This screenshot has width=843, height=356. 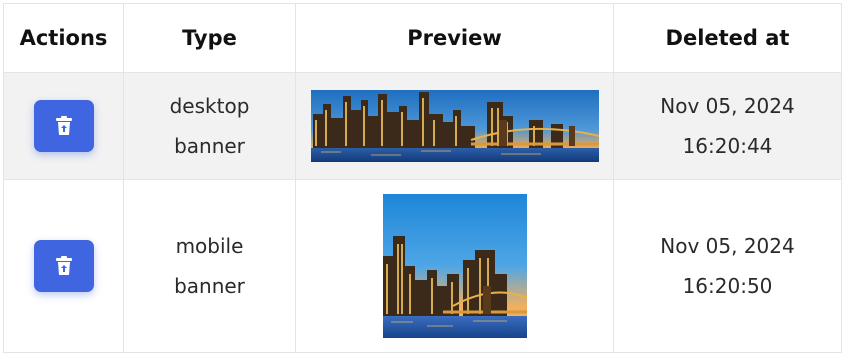 I want to click on deleted-time: 16:20:44, so click(x=727, y=146).